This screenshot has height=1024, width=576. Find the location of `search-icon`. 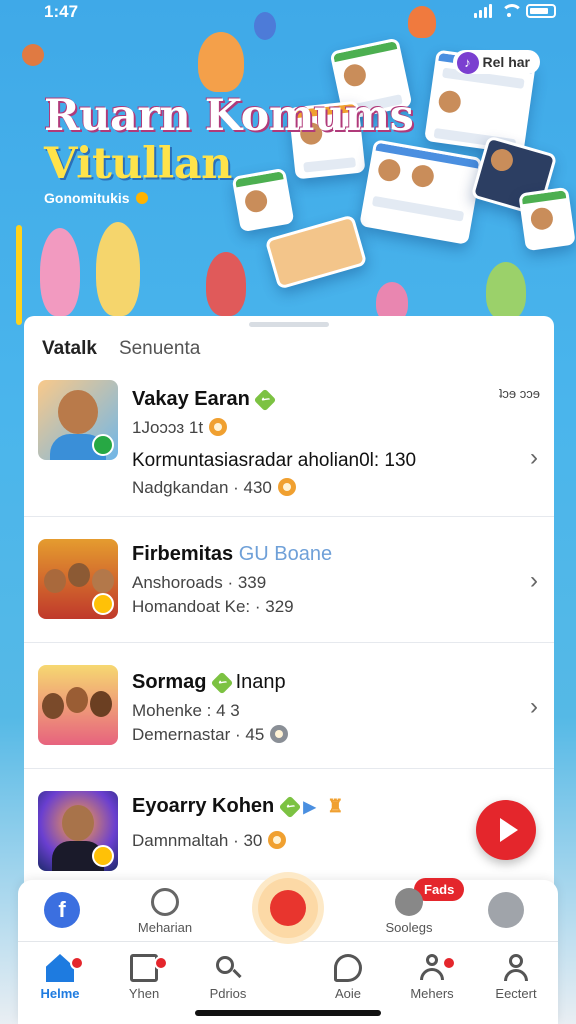

search-icon is located at coordinates (228, 968).